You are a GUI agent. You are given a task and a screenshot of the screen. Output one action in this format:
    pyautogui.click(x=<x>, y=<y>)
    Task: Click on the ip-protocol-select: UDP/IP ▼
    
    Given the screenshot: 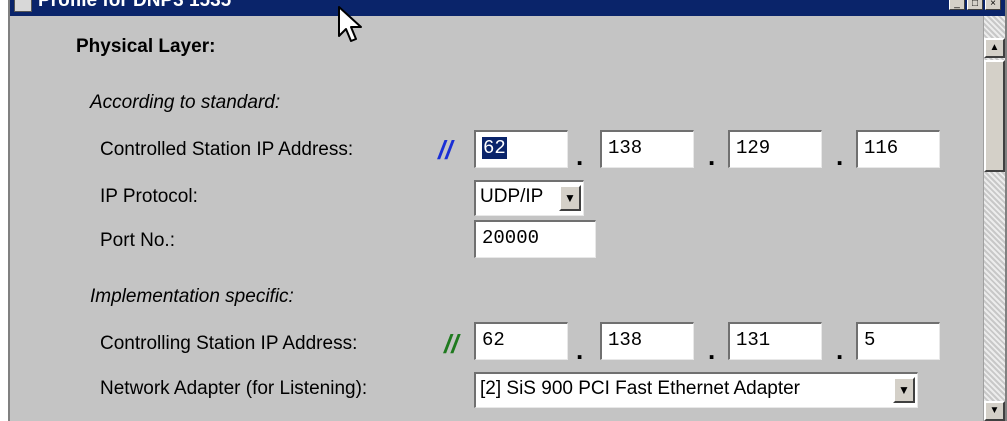 What is the action you would take?
    pyautogui.click(x=529, y=198)
    